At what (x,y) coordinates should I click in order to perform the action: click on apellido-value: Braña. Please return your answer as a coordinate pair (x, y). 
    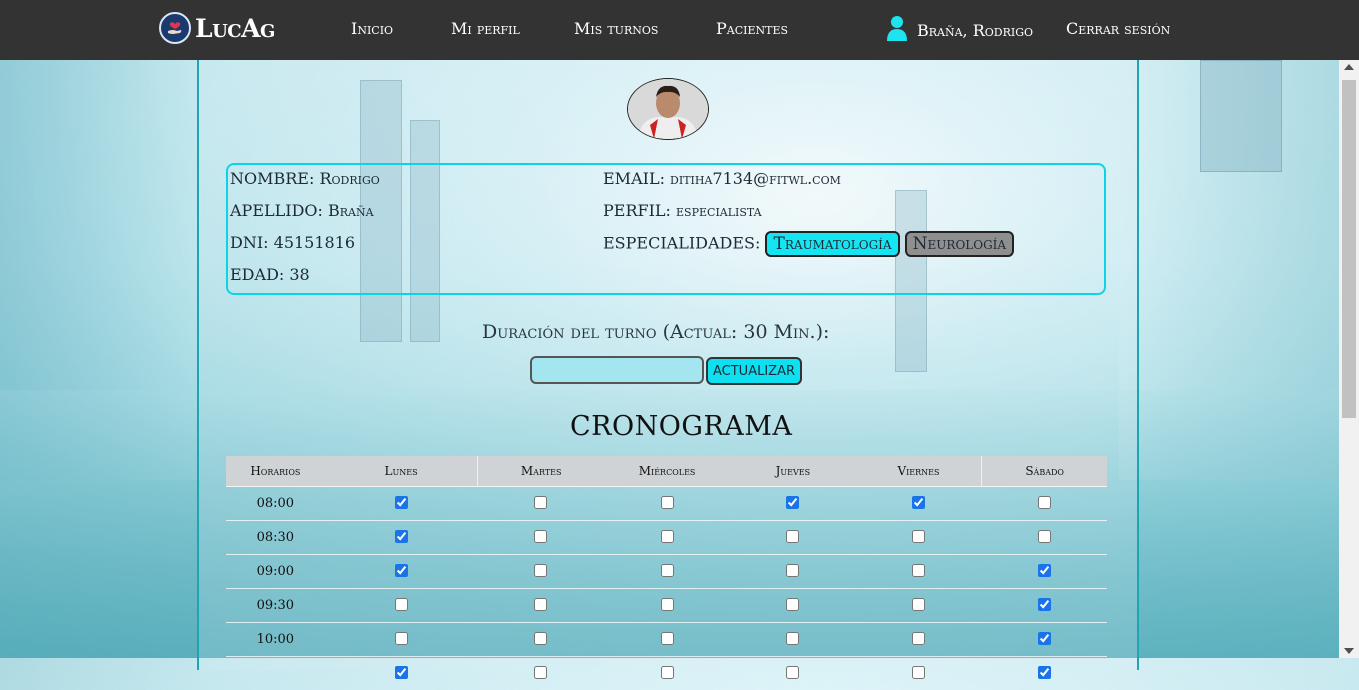
    Looking at the image, I should click on (351, 210).